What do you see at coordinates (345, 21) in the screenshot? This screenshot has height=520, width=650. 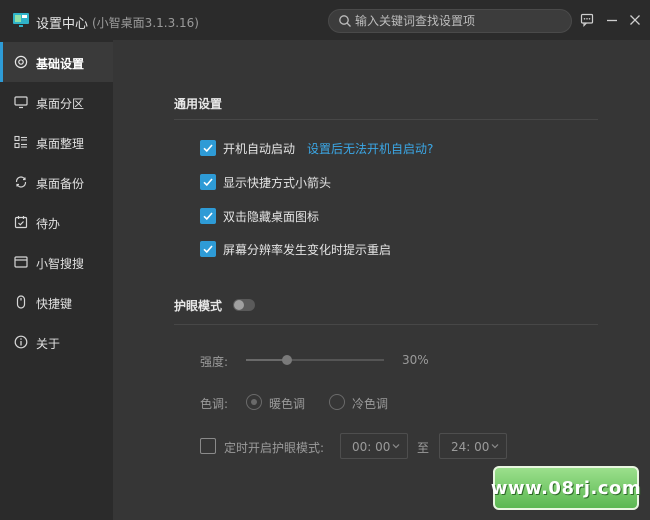 I see `search-icon` at bounding box center [345, 21].